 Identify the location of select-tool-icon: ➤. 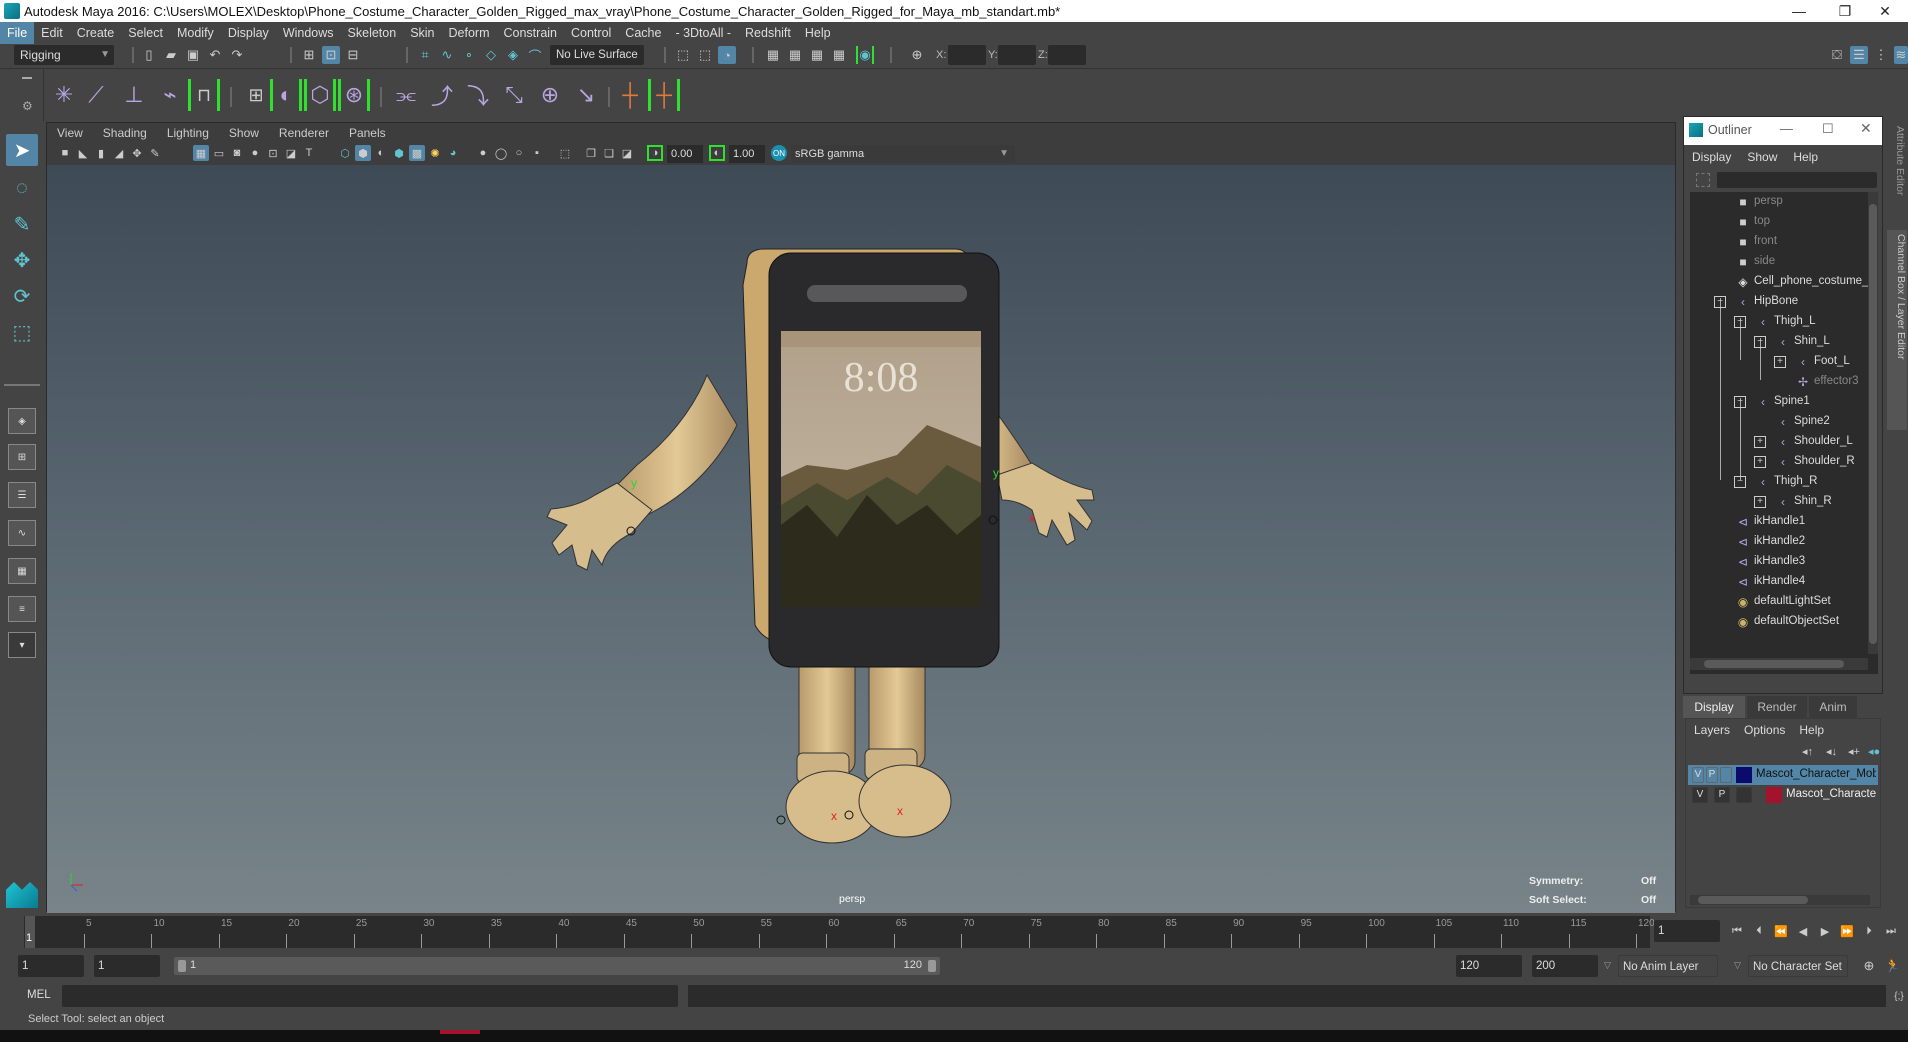
(22, 150).